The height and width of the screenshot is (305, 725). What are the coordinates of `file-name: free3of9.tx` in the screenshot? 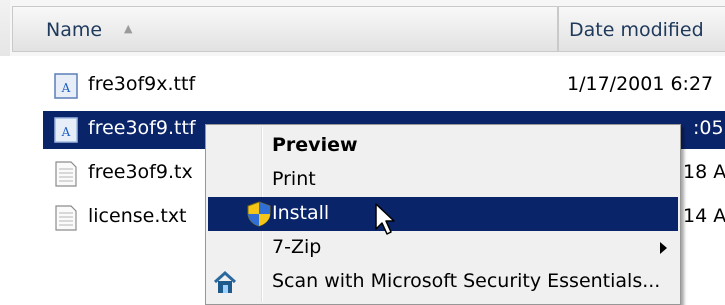 It's located at (140, 172).